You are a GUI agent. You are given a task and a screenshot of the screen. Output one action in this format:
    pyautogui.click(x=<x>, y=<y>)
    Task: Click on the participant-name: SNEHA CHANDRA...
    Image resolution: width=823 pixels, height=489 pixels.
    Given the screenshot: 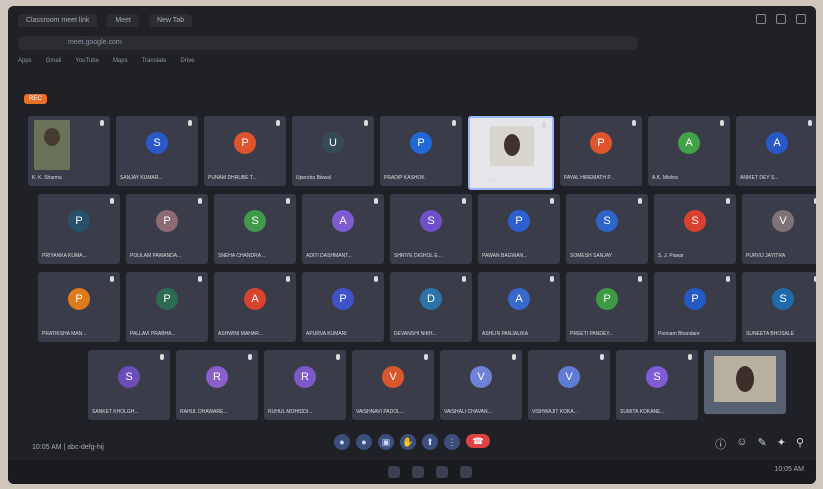 What is the action you would take?
    pyautogui.click(x=242, y=256)
    